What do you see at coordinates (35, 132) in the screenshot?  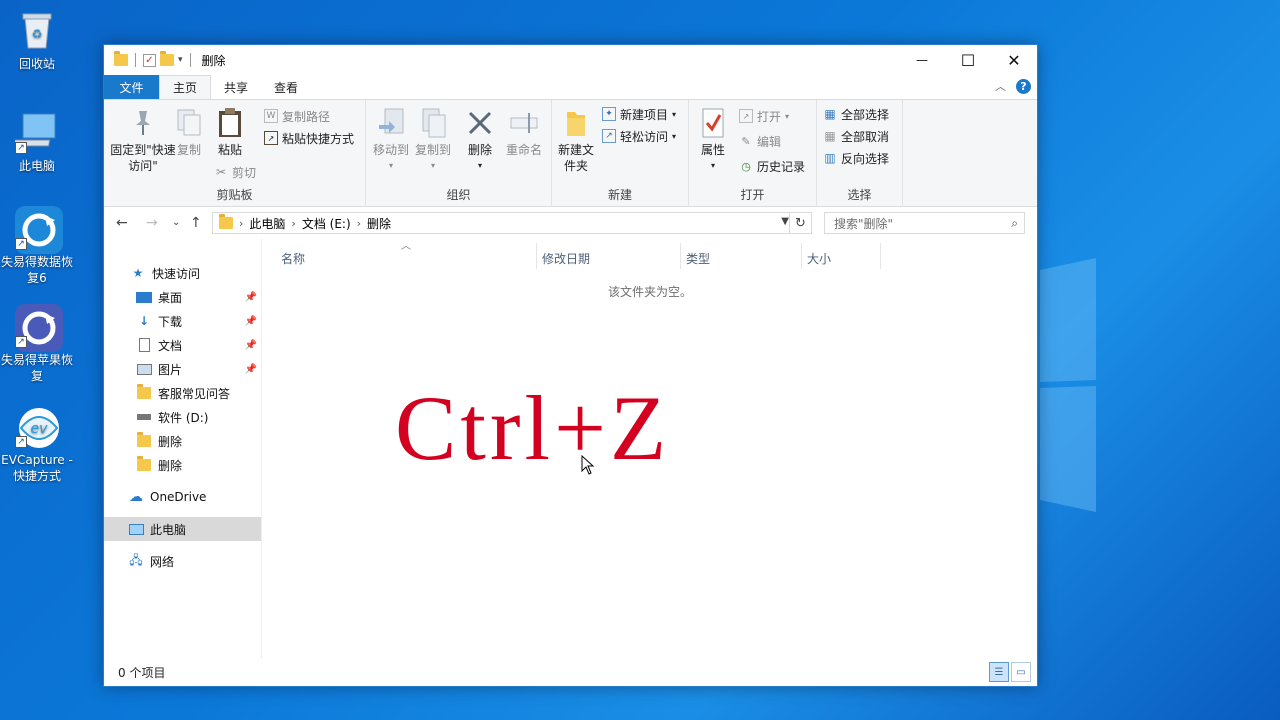 I see `computer-icon: ↗` at bounding box center [35, 132].